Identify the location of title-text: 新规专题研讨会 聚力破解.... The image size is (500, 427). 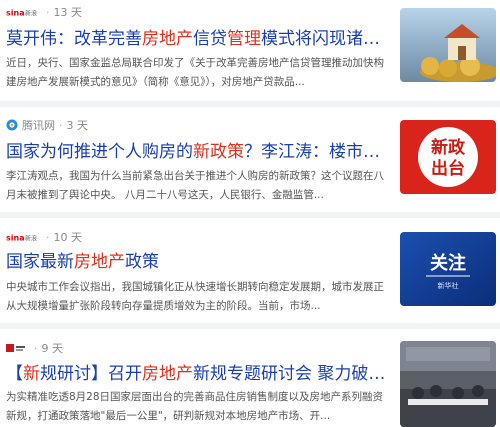
(290, 374).